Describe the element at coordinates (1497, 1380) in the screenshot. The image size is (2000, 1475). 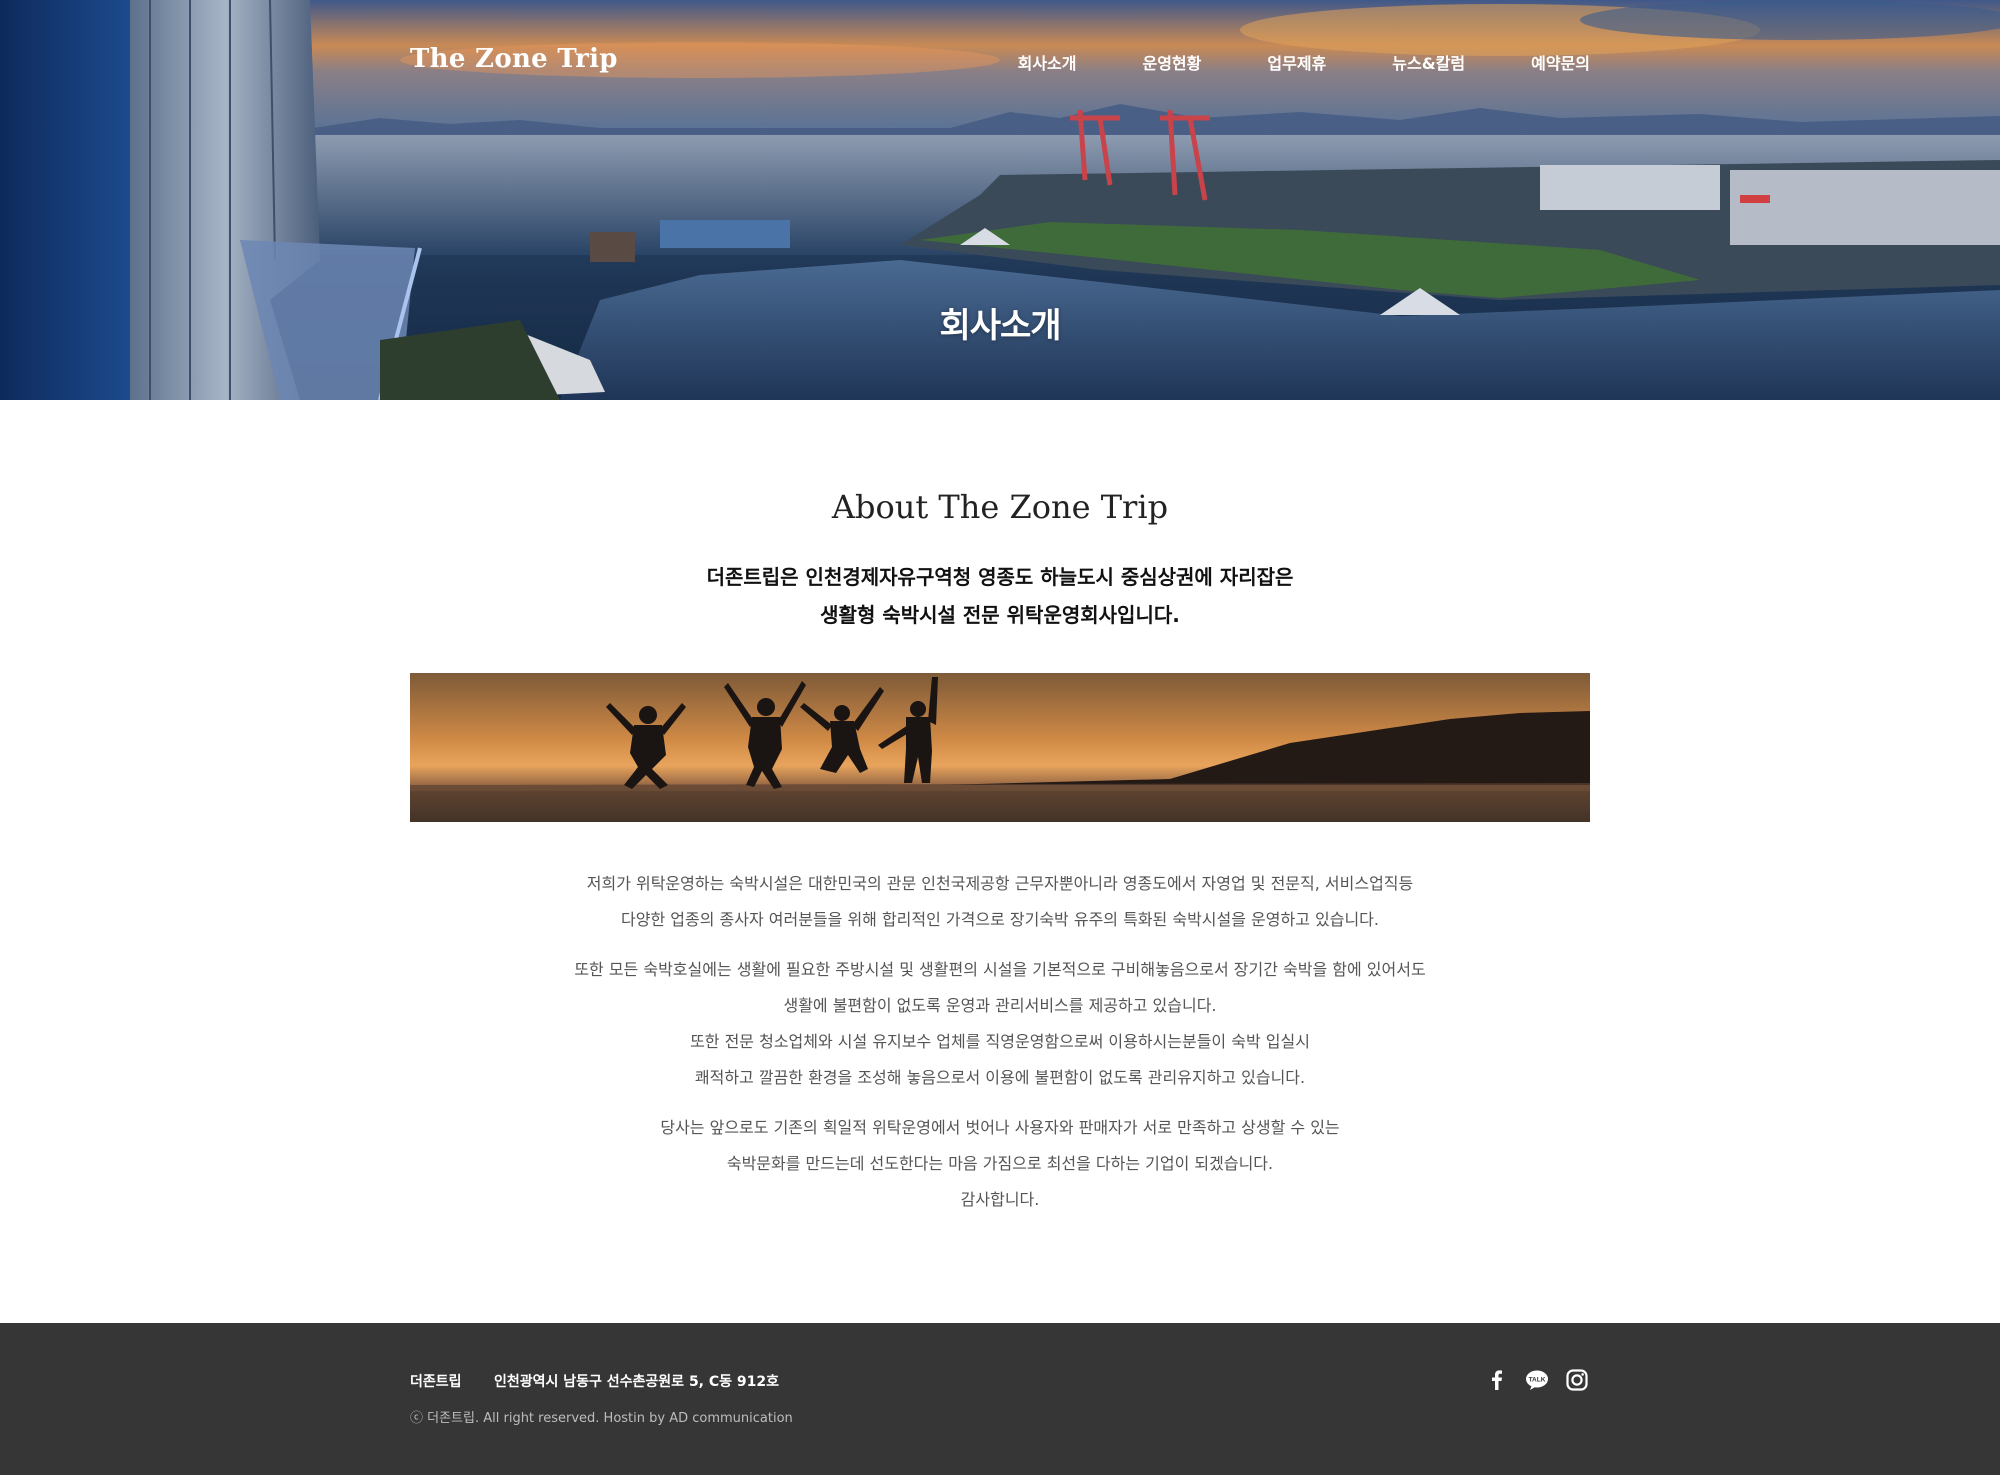
I see `facebook-icon` at that location.